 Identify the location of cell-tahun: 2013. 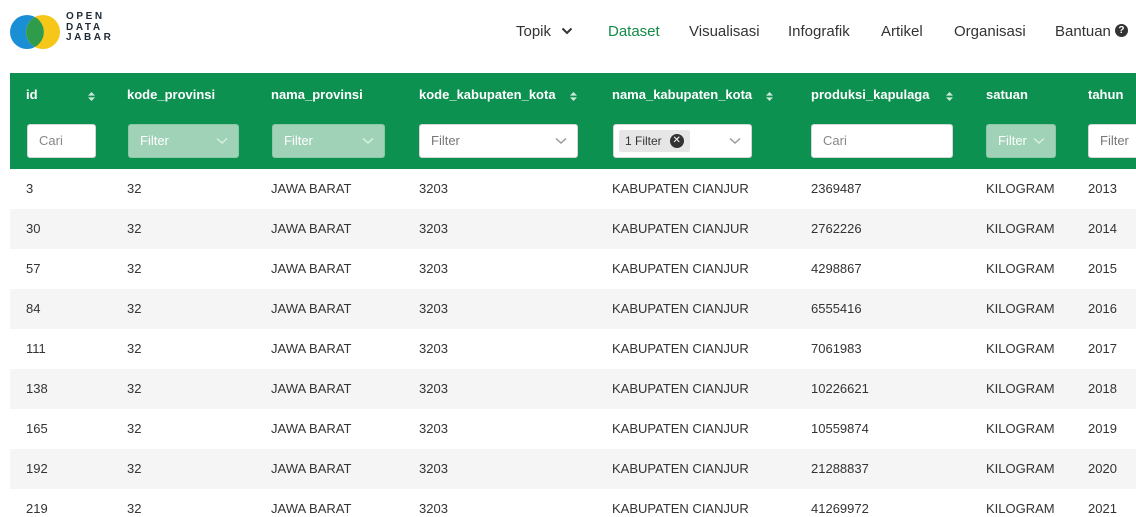
(1102, 188).